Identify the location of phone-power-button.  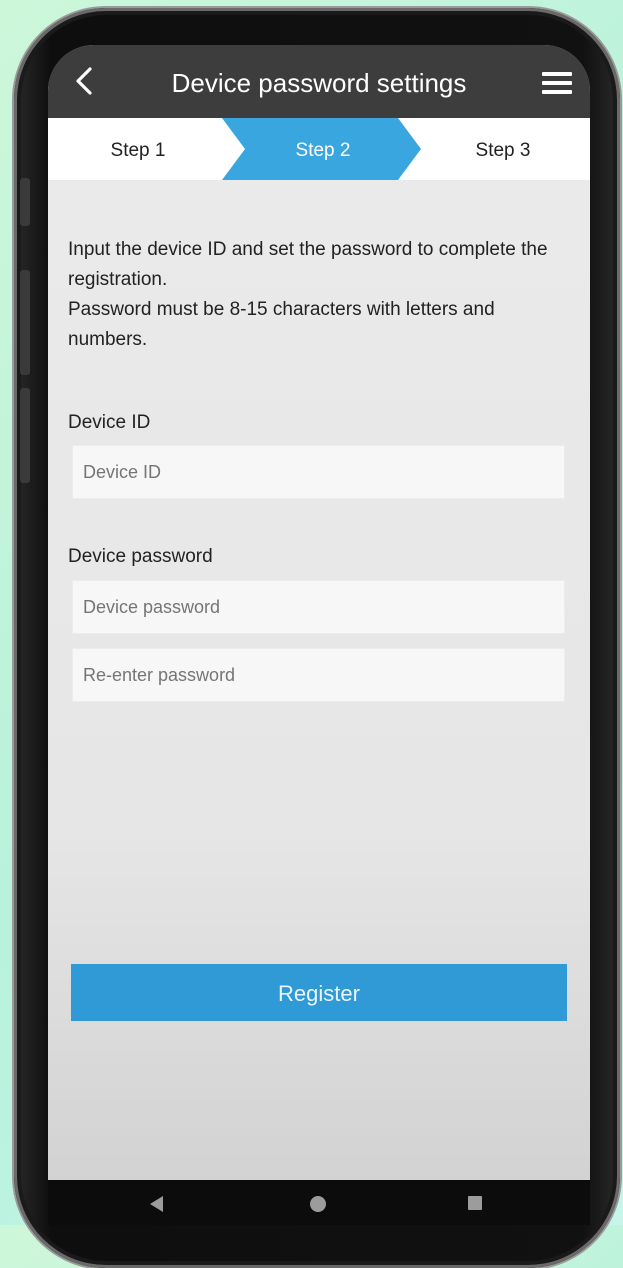
(25, 435).